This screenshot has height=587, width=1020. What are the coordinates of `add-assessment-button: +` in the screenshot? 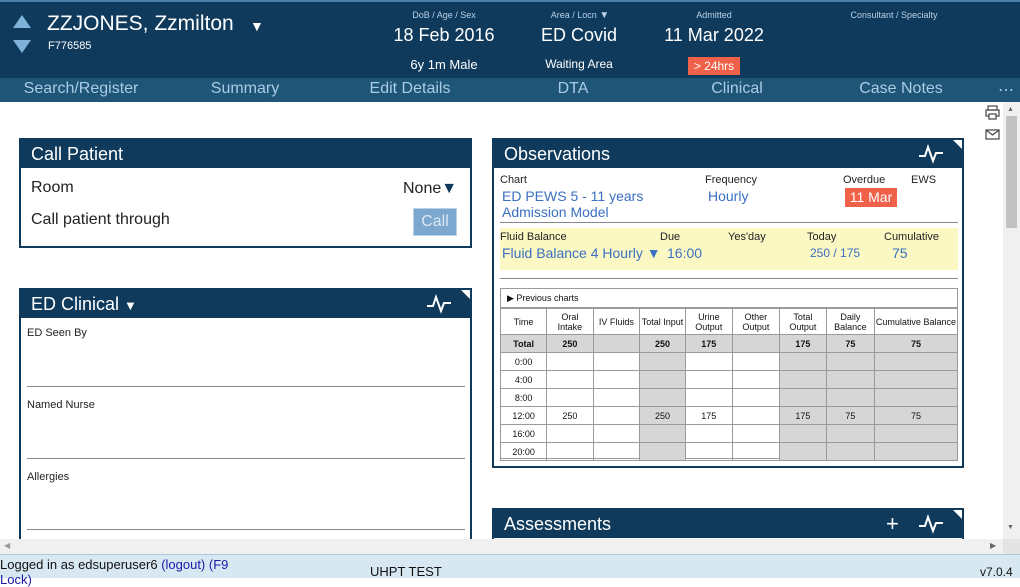 It's located at (892, 524).